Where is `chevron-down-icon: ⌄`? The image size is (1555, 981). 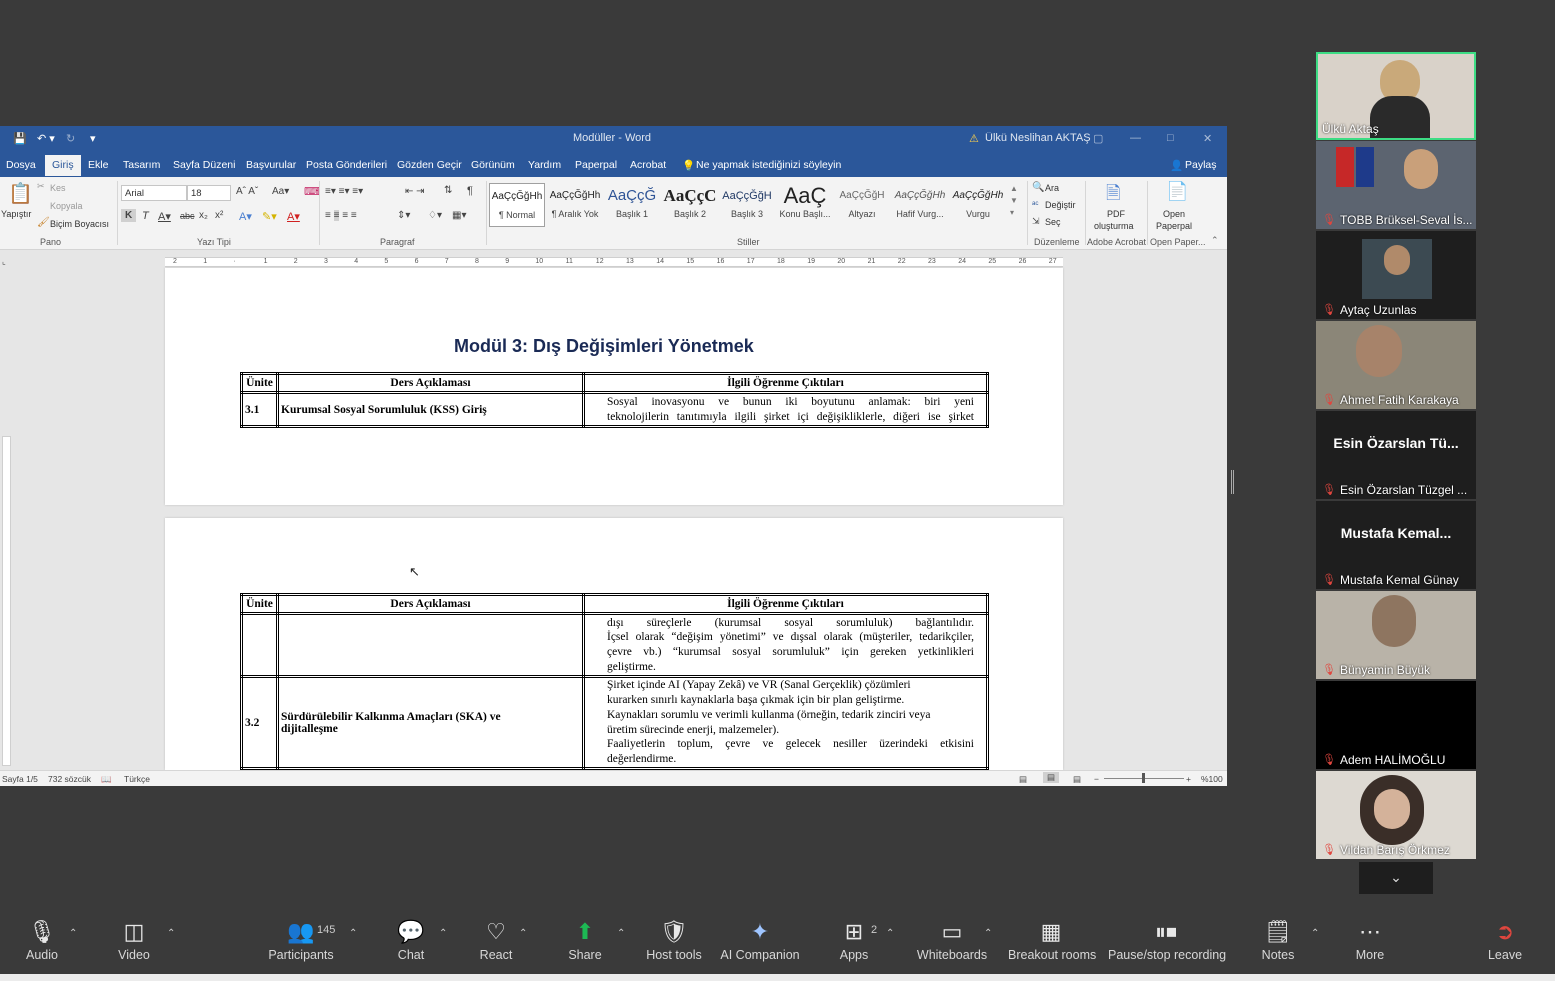
chevron-down-icon: ⌄ is located at coordinates (1396, 878).